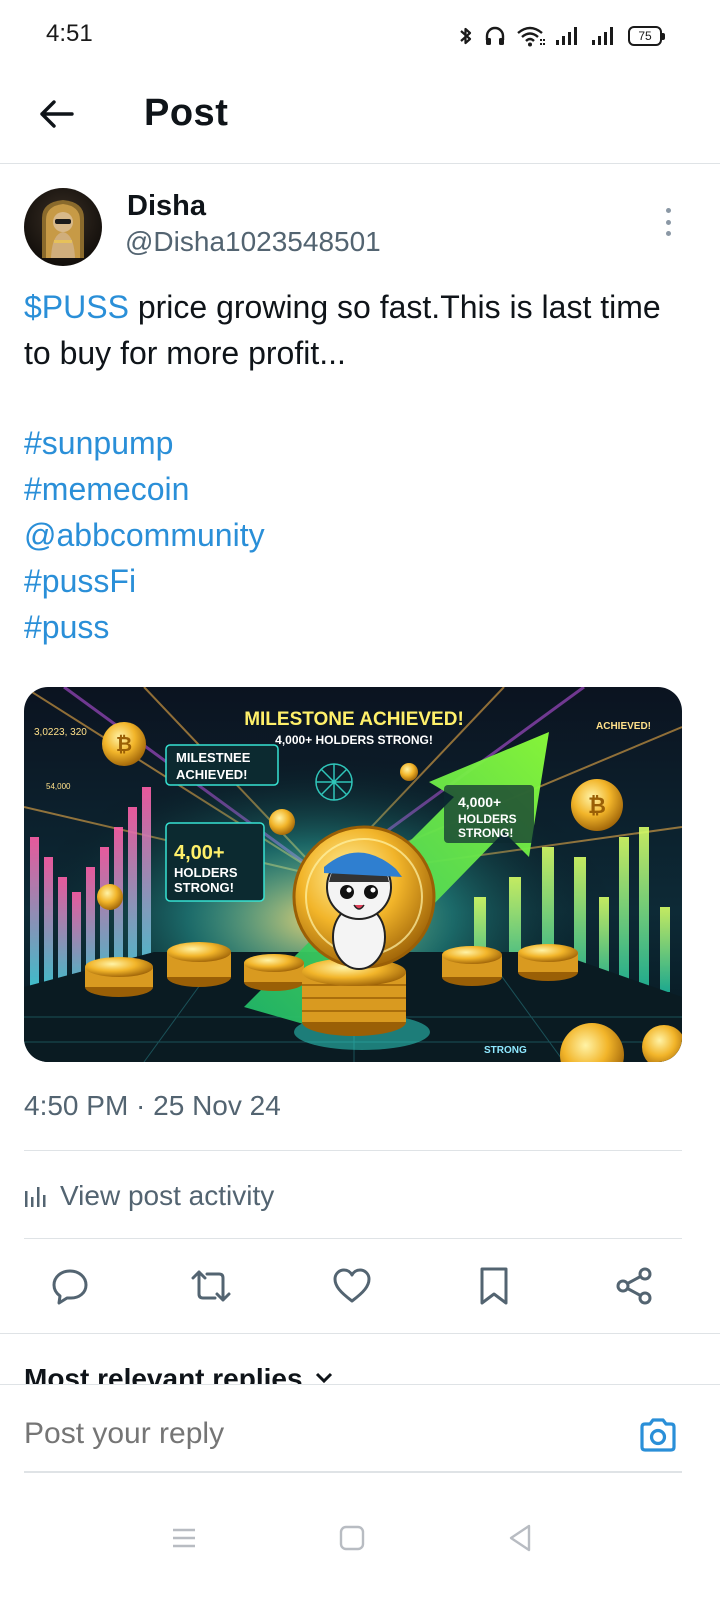  I want to click on reply-input, so click(304, 1434).